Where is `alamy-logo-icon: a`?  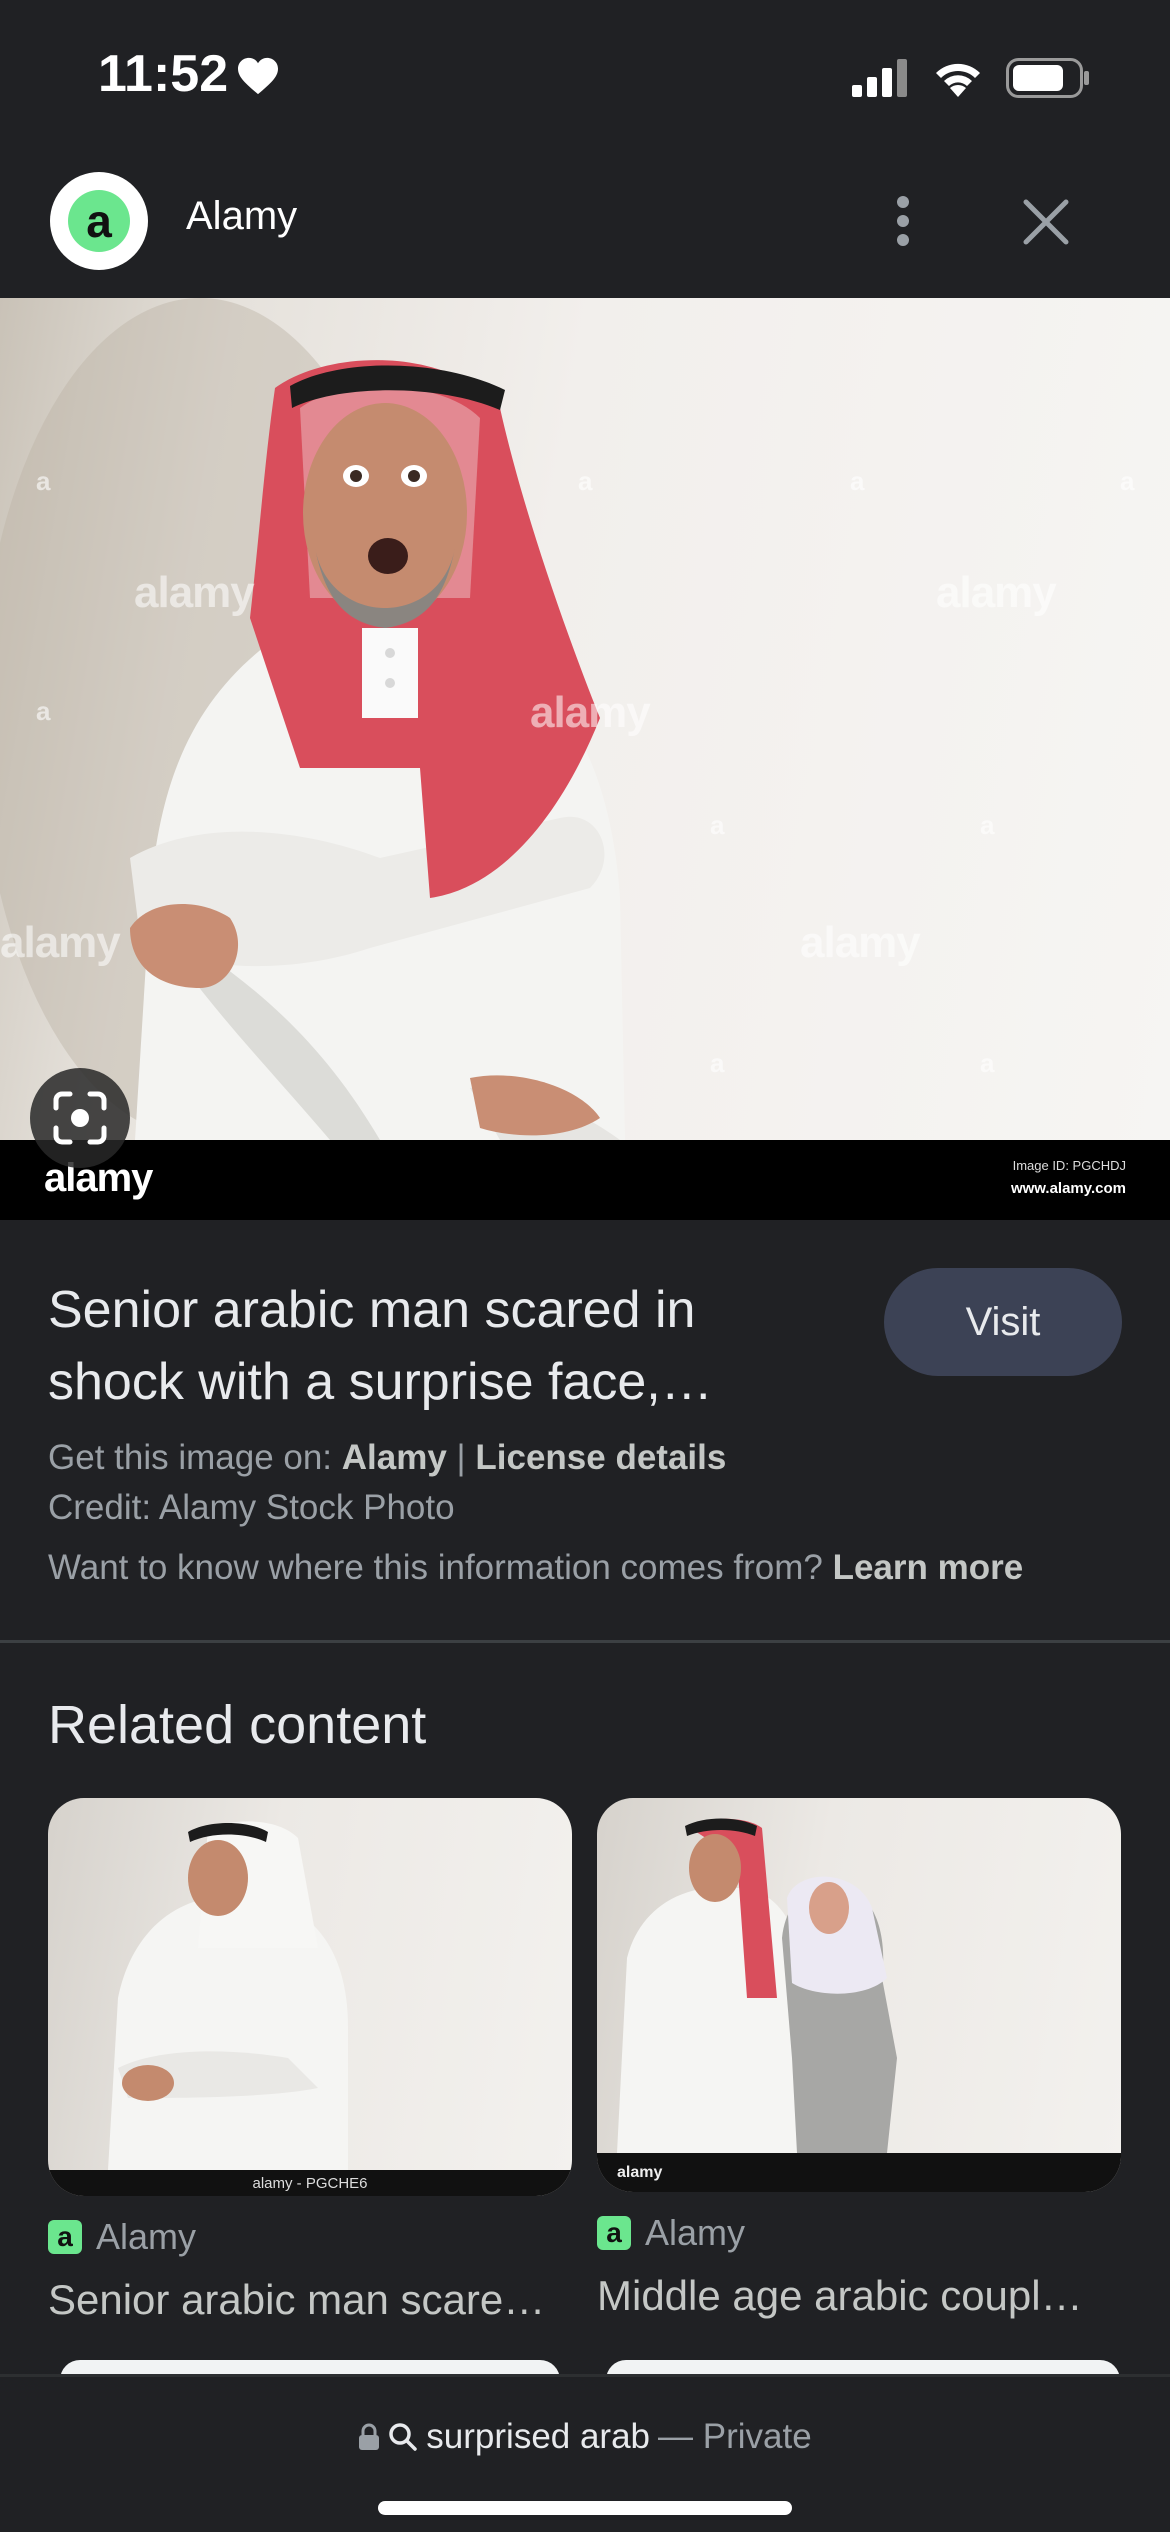
alamy-logo-icon: a is located at coordinates (99, 221).